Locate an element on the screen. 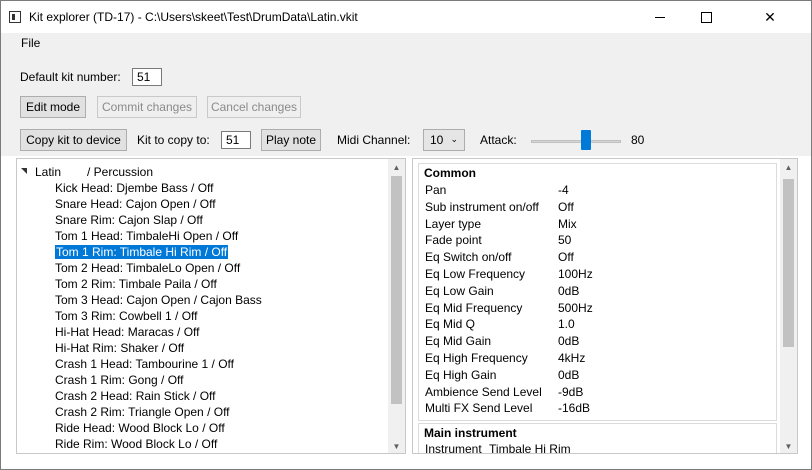  tree-item: Snare Head: Cajon Open / Off is located at coordinates (135, 204).